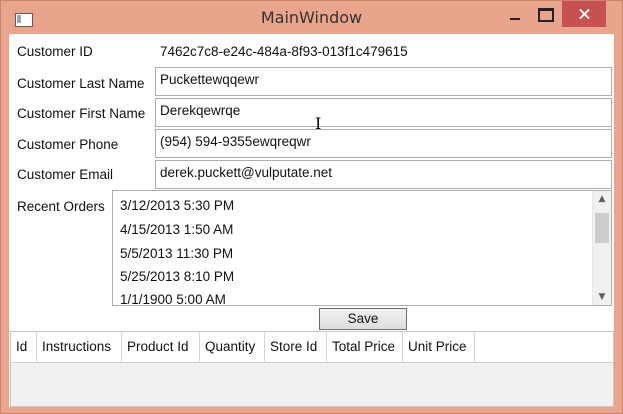 The width and height of the screenshot is (623, 414). I want to click on email-label: Customer Email, so click(65, 174).